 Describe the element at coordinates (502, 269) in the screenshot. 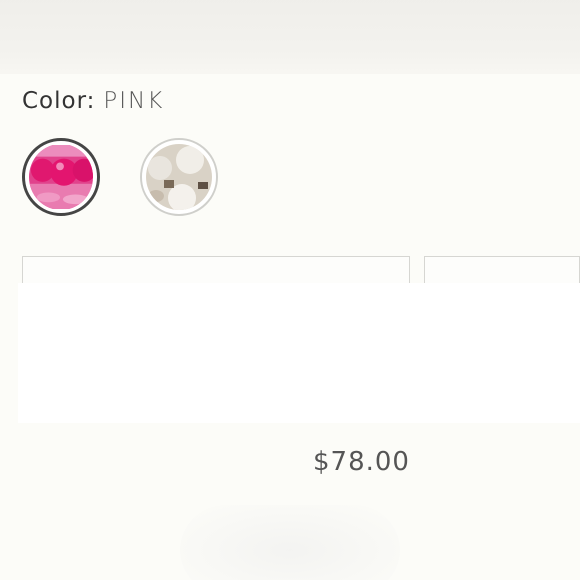

I see `quantity-field` at that location.